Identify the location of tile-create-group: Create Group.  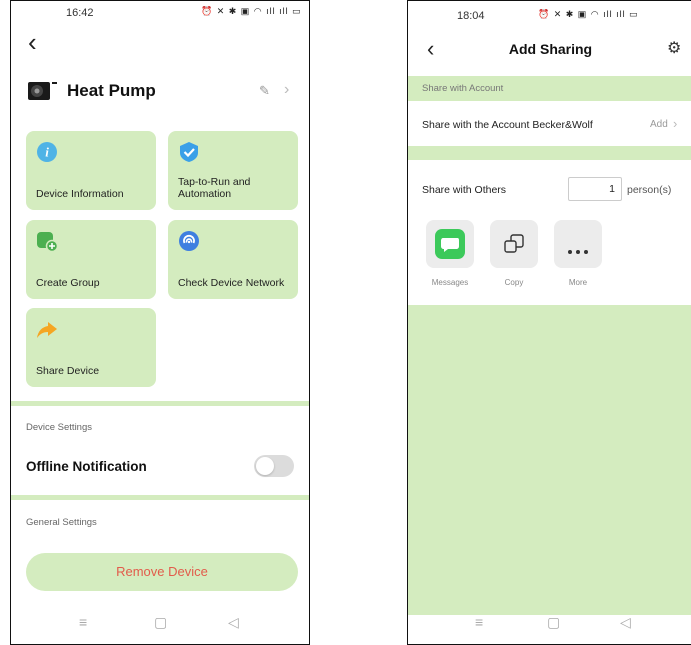
(91, 259).